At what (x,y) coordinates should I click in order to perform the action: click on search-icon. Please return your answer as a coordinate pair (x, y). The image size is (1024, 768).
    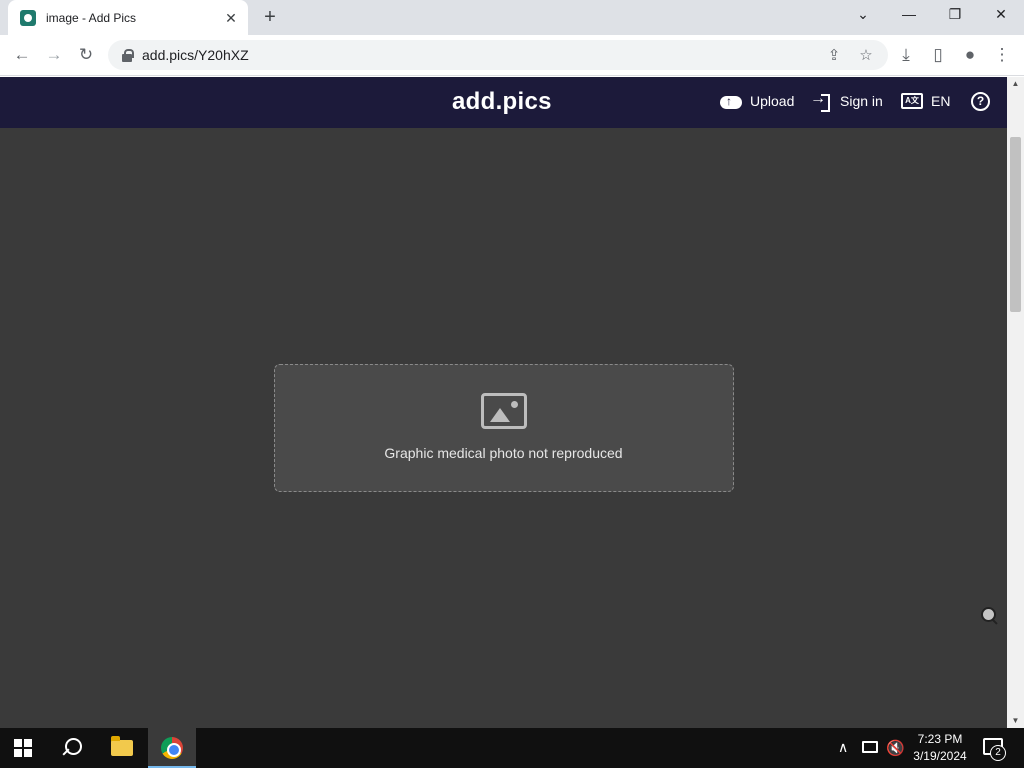
    Looking at the image, I should click on (71, 748).